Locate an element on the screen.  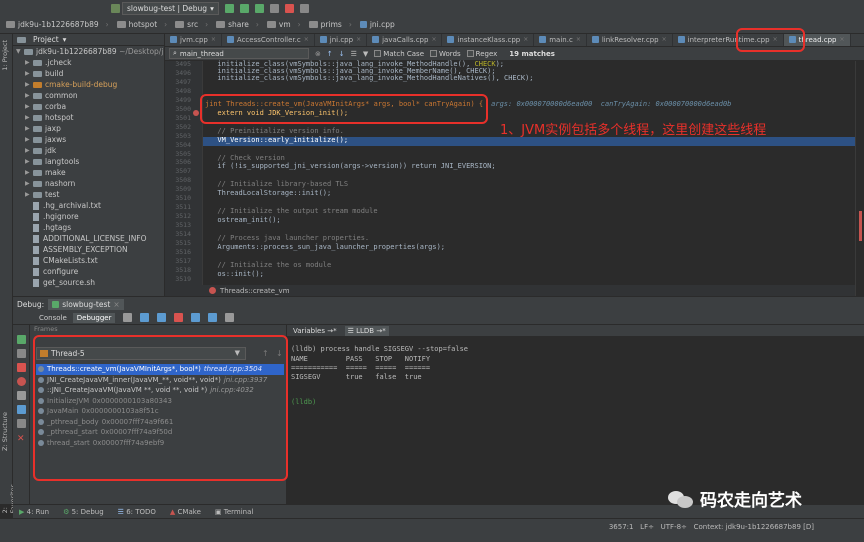
context: Context: jdk9u-1b1226687b89 [D] is located at coordinates (754, 527).